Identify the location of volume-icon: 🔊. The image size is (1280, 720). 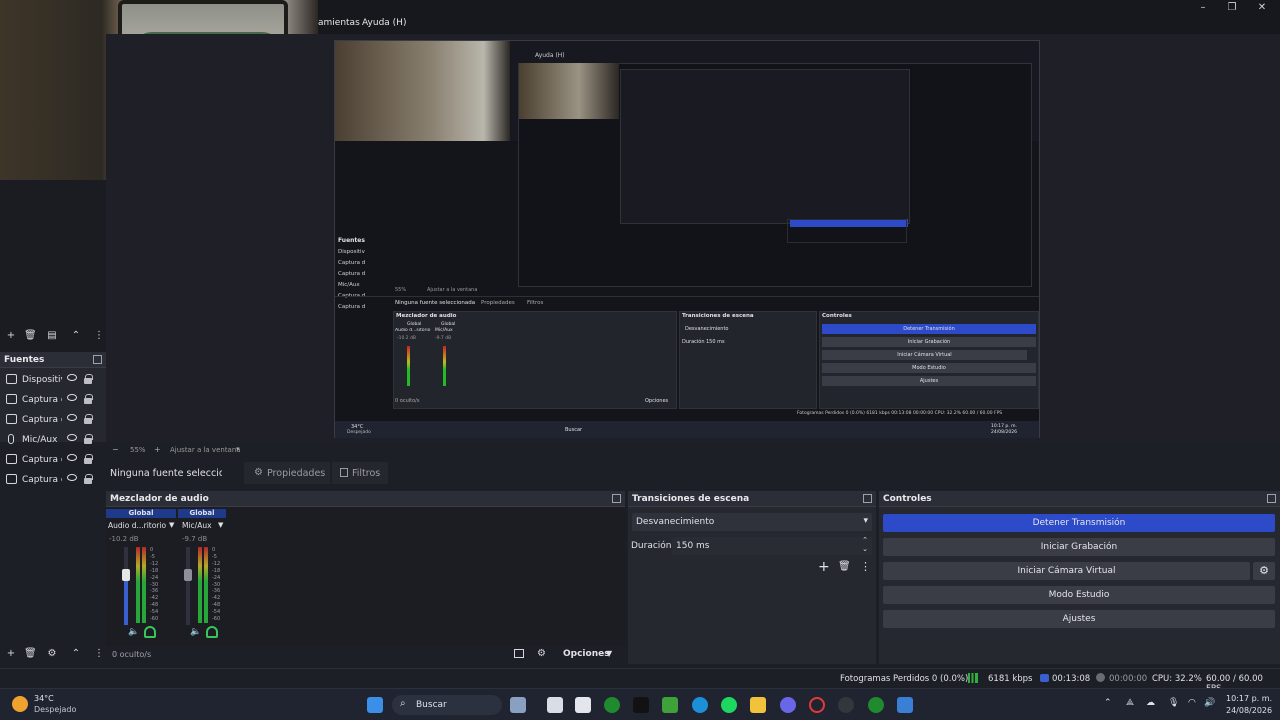
(1209, 703).